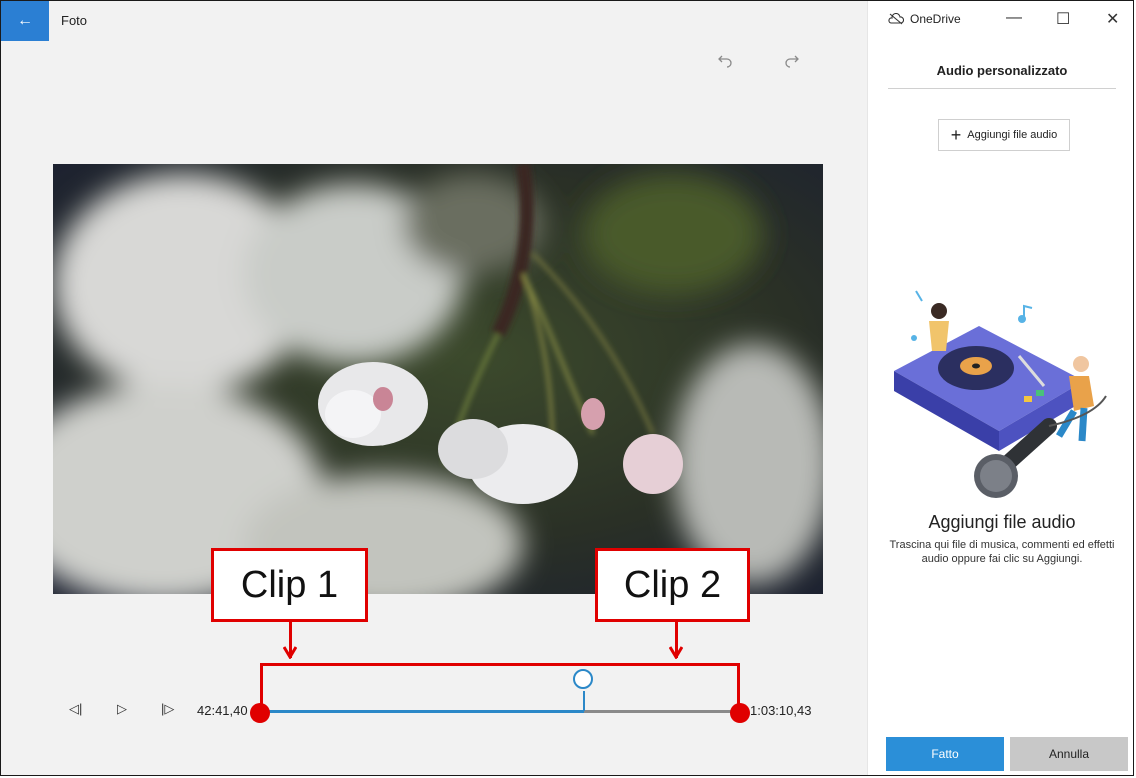 The width and height of the screenshot is (1136, 778). Describe the element at coordinates (500, 688) in the screenshot. I see `range-bracket` at that location.